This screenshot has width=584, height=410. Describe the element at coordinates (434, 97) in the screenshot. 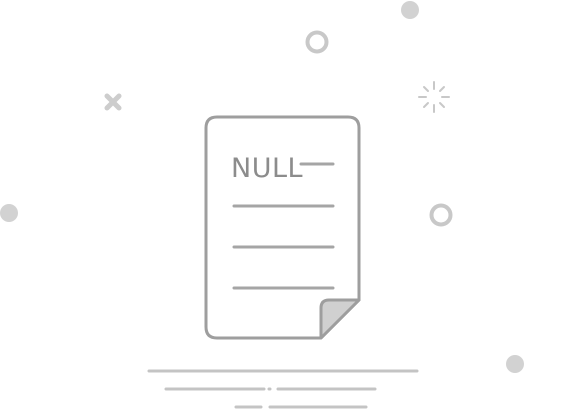

I see `sparkle-icon` at that location.